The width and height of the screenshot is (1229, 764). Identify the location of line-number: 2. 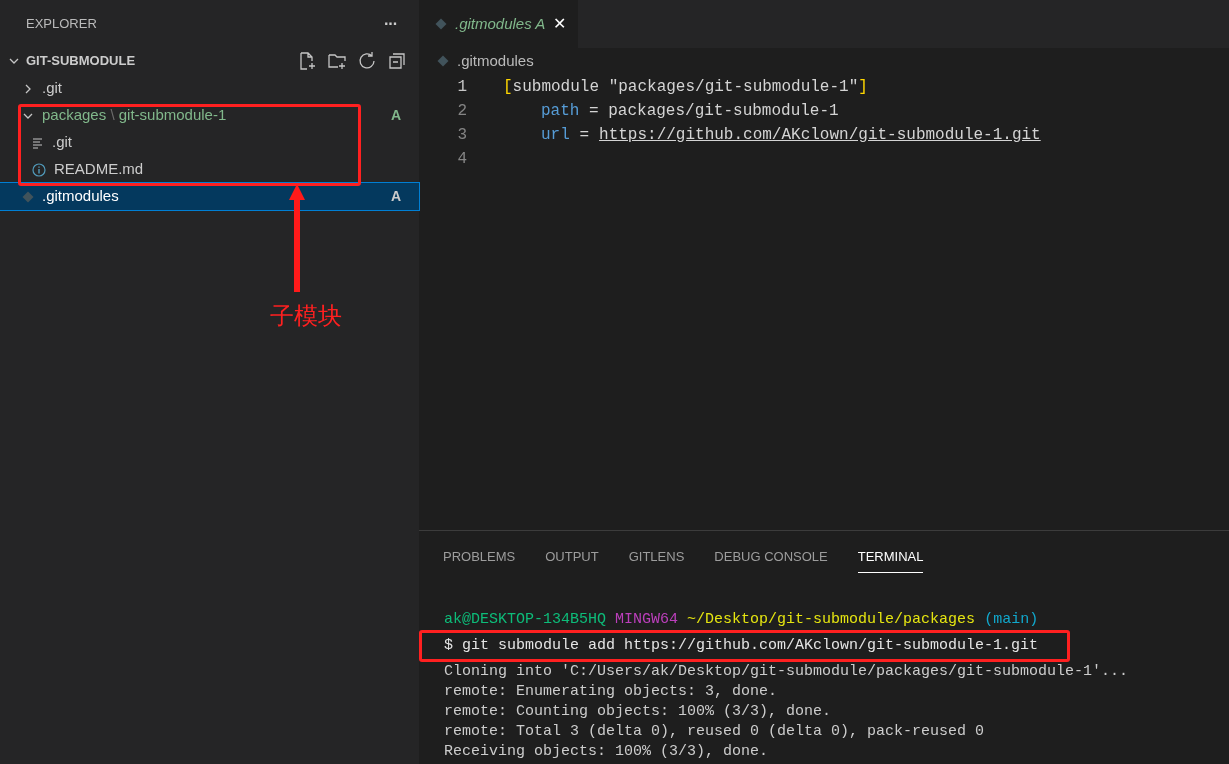
(462, 111).